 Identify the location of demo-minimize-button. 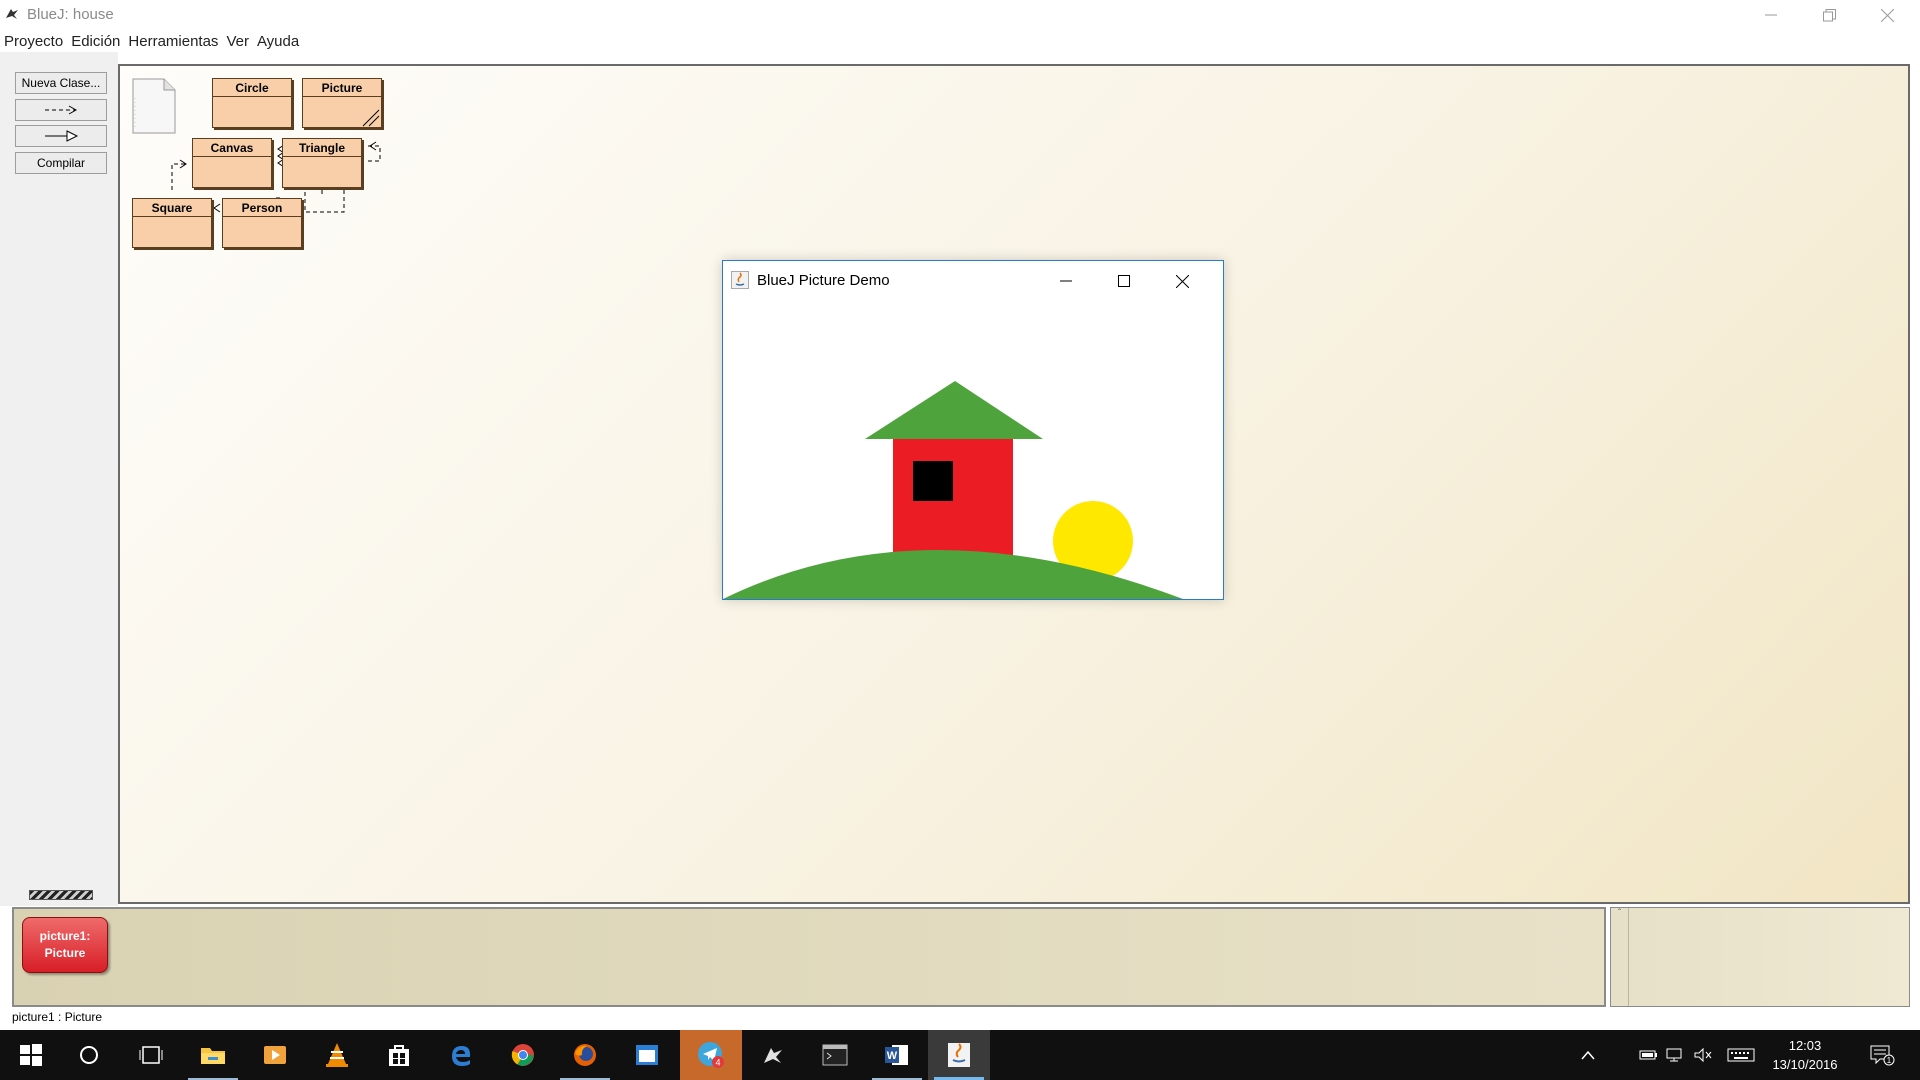
(1066, 281).